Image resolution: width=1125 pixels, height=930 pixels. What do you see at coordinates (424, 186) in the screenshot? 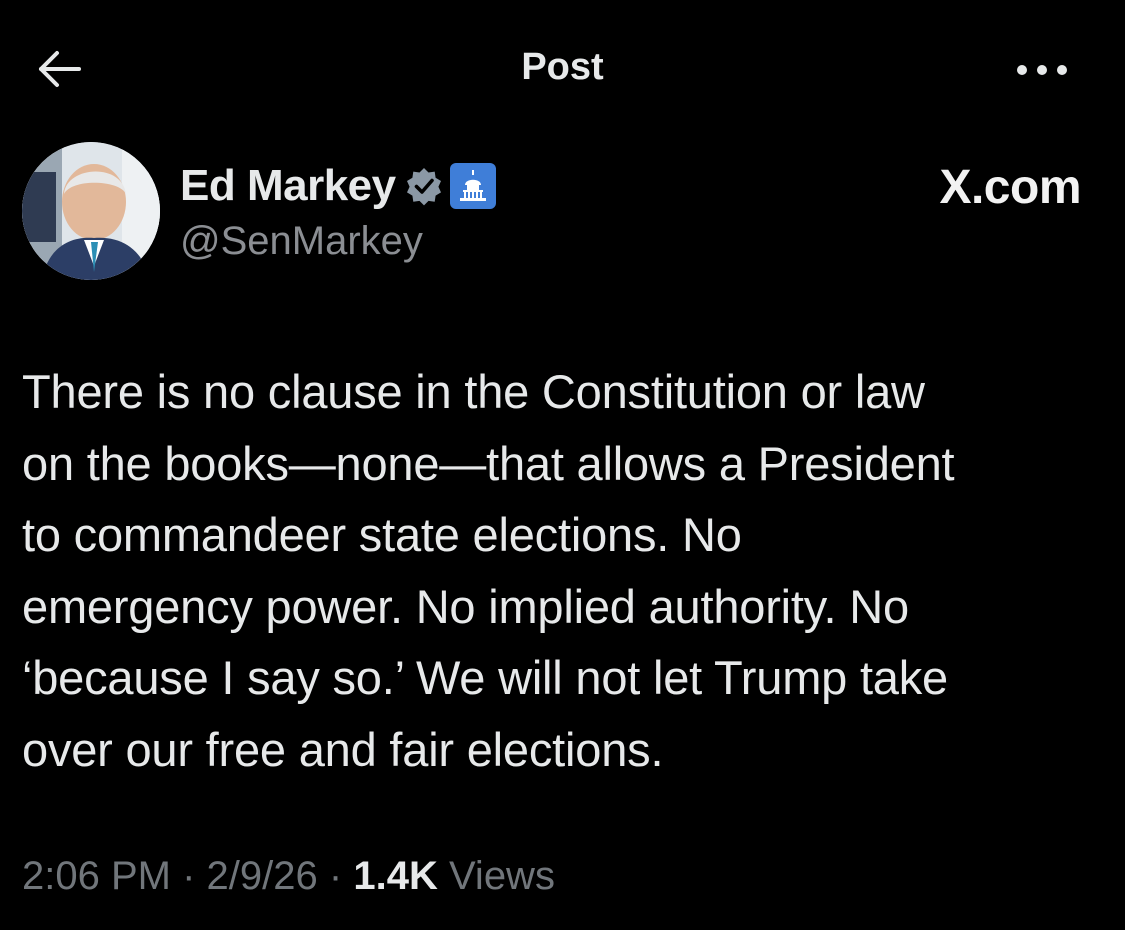
I see `verified-badge-icon` at bounding box center [424, 186].